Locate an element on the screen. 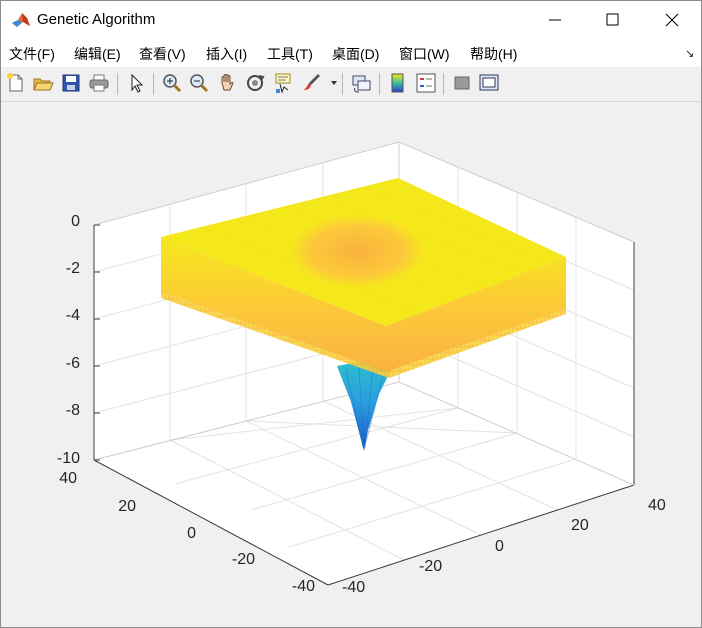  link-plot-icon is located at coordinates (361, 83).